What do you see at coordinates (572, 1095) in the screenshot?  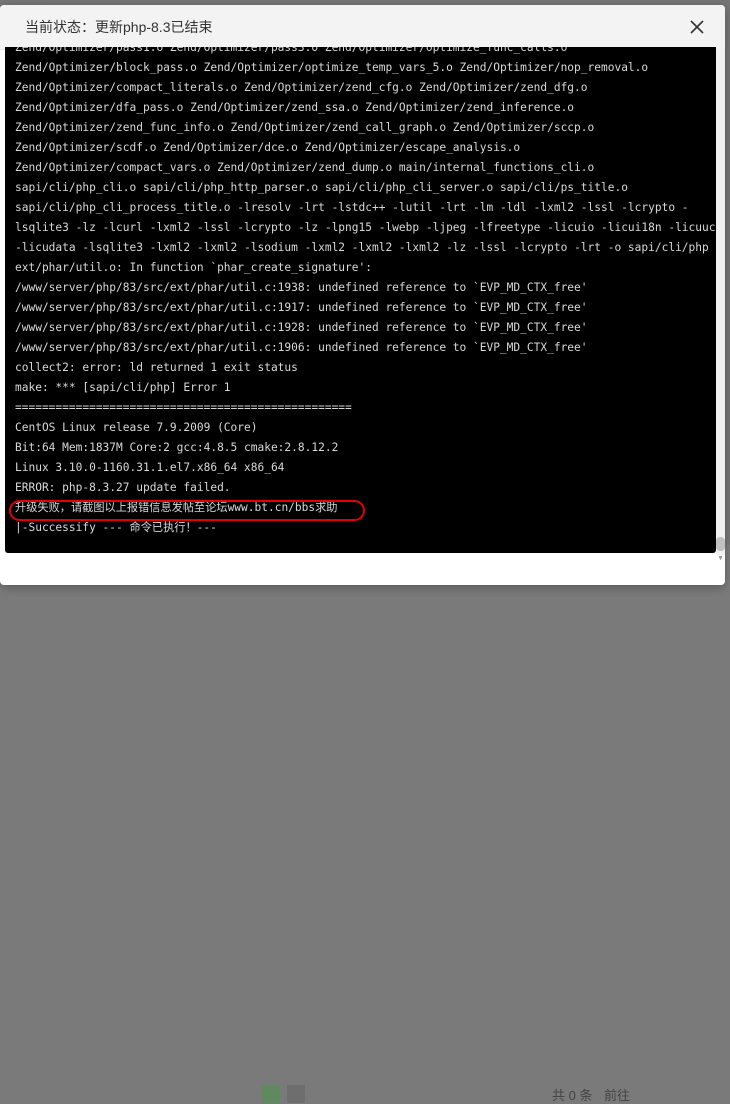 I see `background-footer-text: 共 0 条` at bounding box center [572, 1095].